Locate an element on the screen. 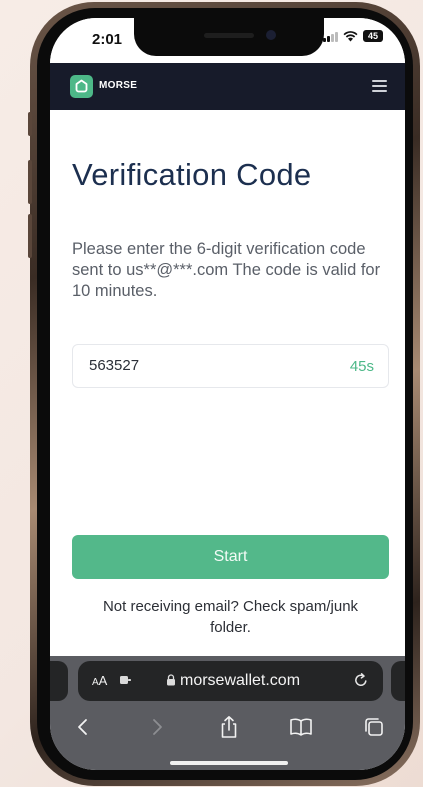 The height and width of the screenshot is (787, 423). reader-settings-button: AA is located at coordinates (99, 680).